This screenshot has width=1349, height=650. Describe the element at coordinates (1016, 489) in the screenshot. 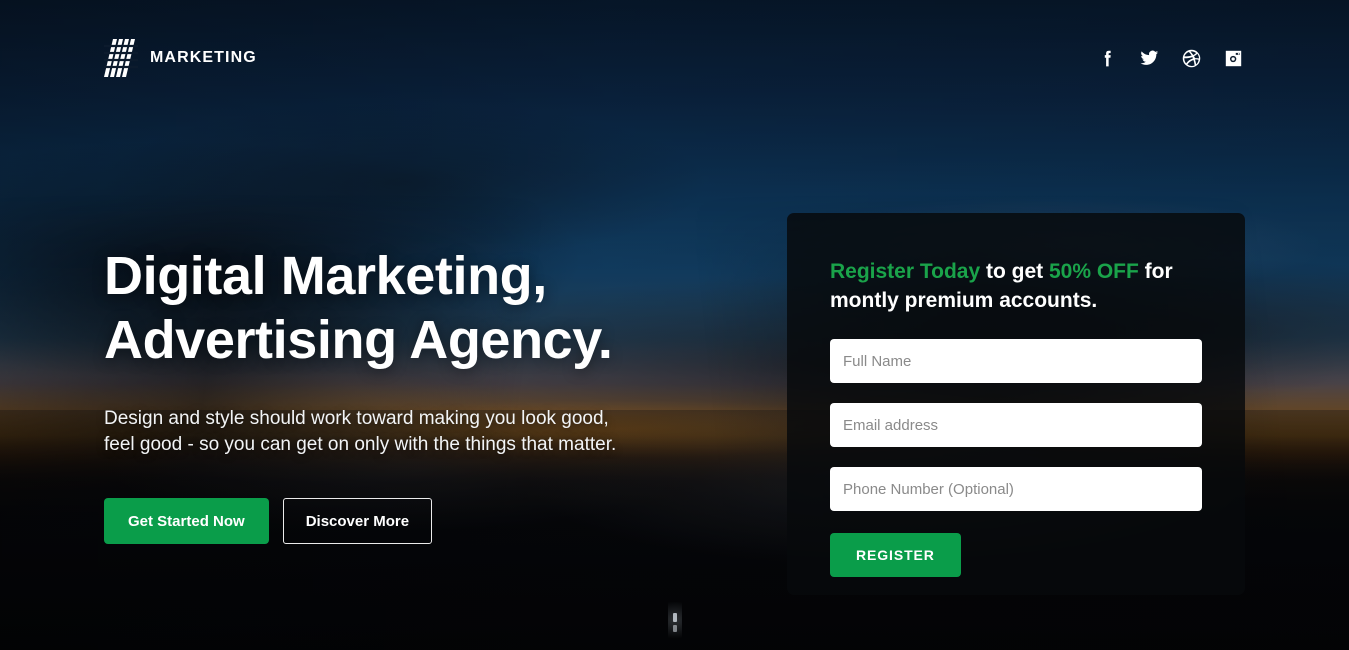

I see `phone-input` at that location.